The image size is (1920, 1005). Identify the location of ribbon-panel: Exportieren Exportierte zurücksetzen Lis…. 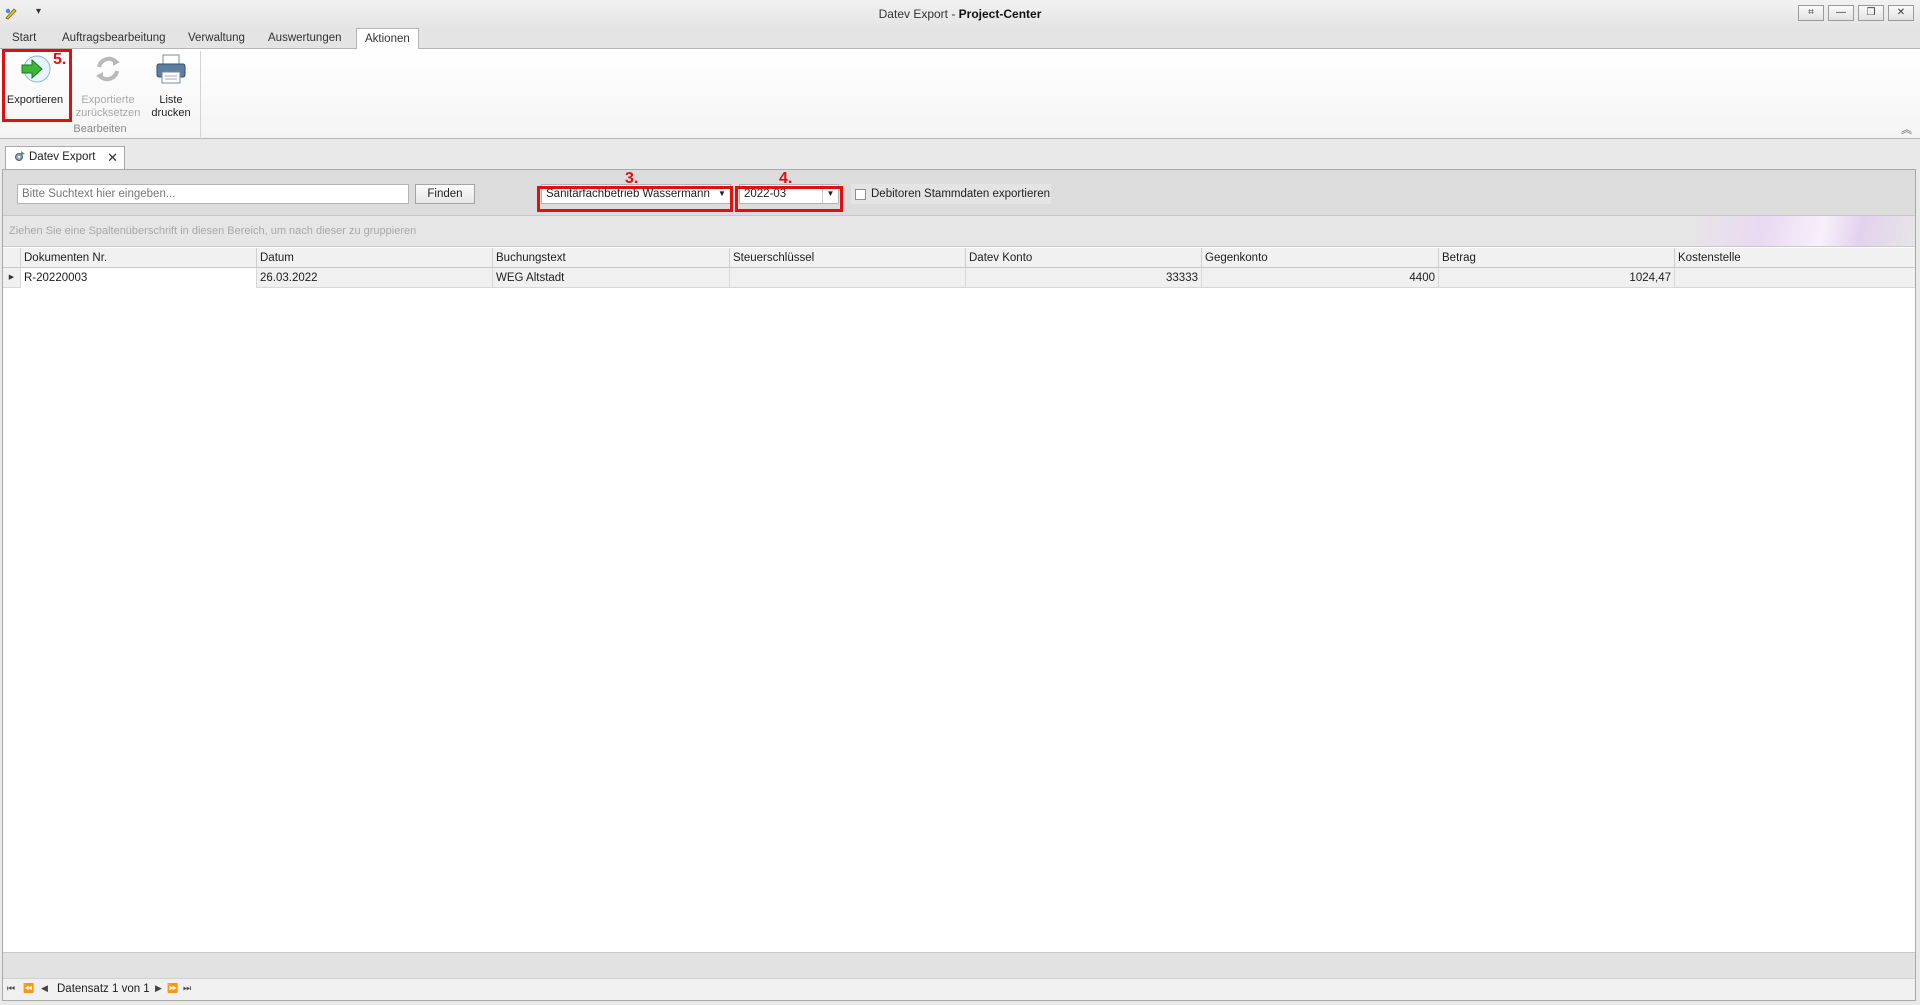
(960, 94).